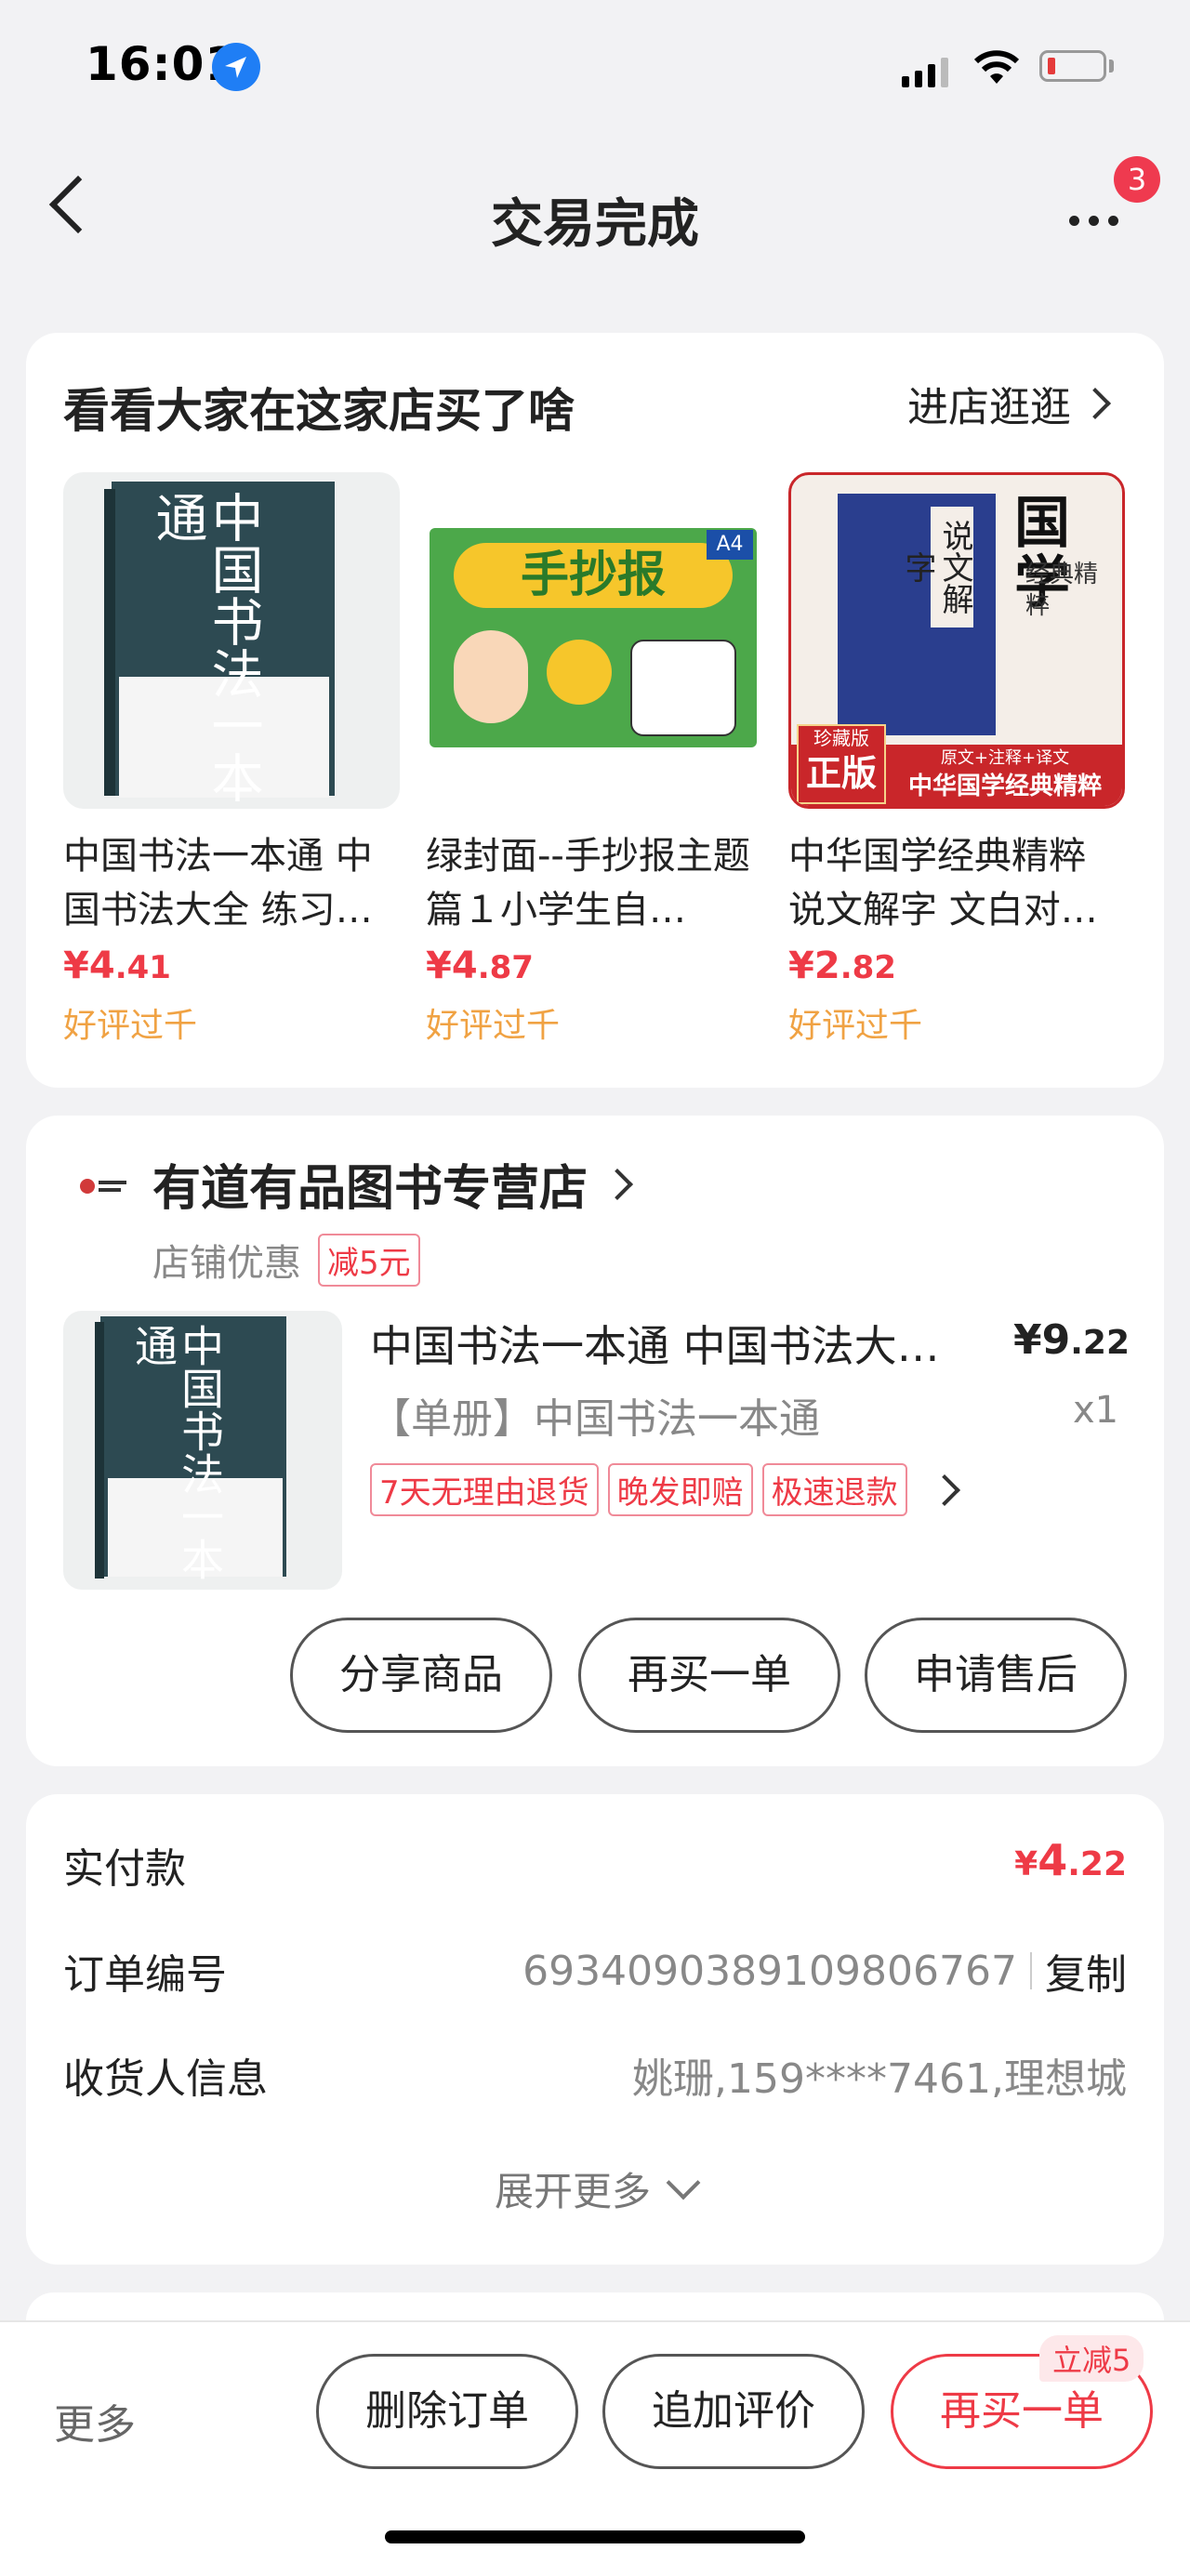 Image resolution: width=1190 pixels, height=2576 pixels. What do you see at coordinates (879, 2075) in the screenshot?
I see `receiver-info: 姚珊,159****7461,理想城` at bounding box center [879, 2075].